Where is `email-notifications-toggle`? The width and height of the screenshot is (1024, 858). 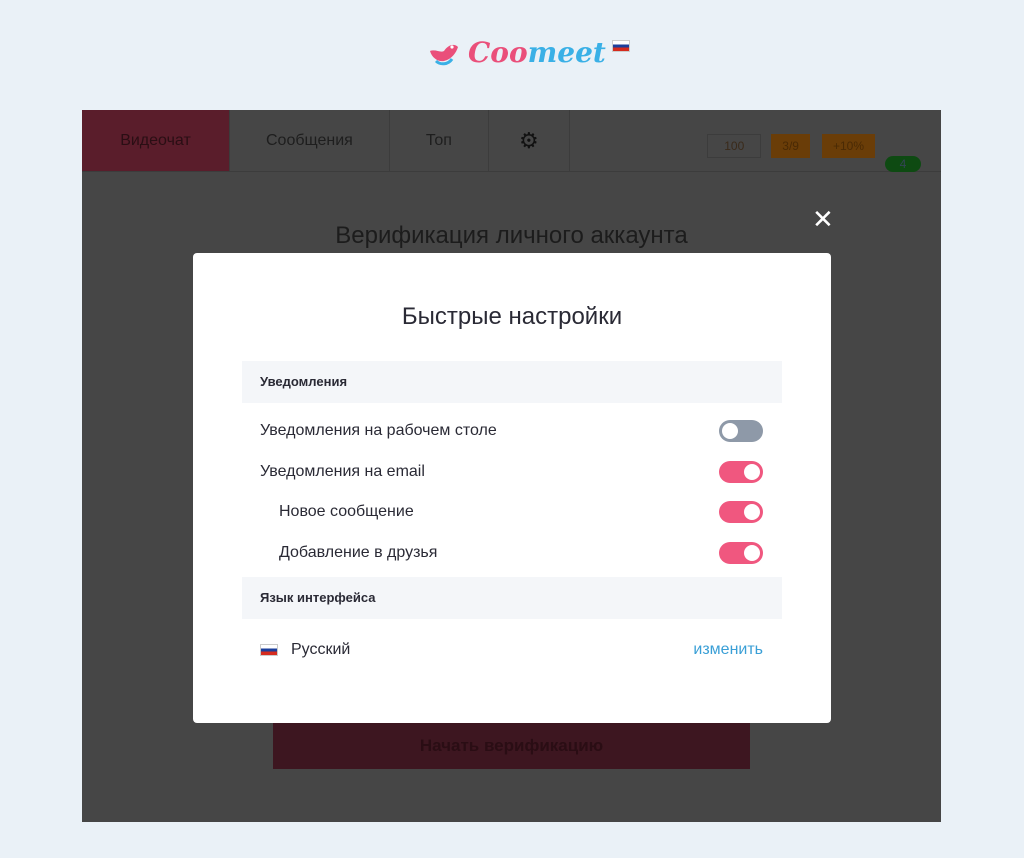
email-notifications-toggle is located at coordinates (741, 471).